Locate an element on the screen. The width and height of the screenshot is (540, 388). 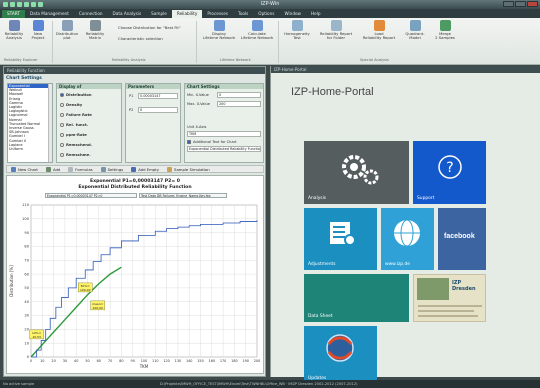
additional-text-checkbox: Additional Text for Chart is located at coordinates (212, 142).